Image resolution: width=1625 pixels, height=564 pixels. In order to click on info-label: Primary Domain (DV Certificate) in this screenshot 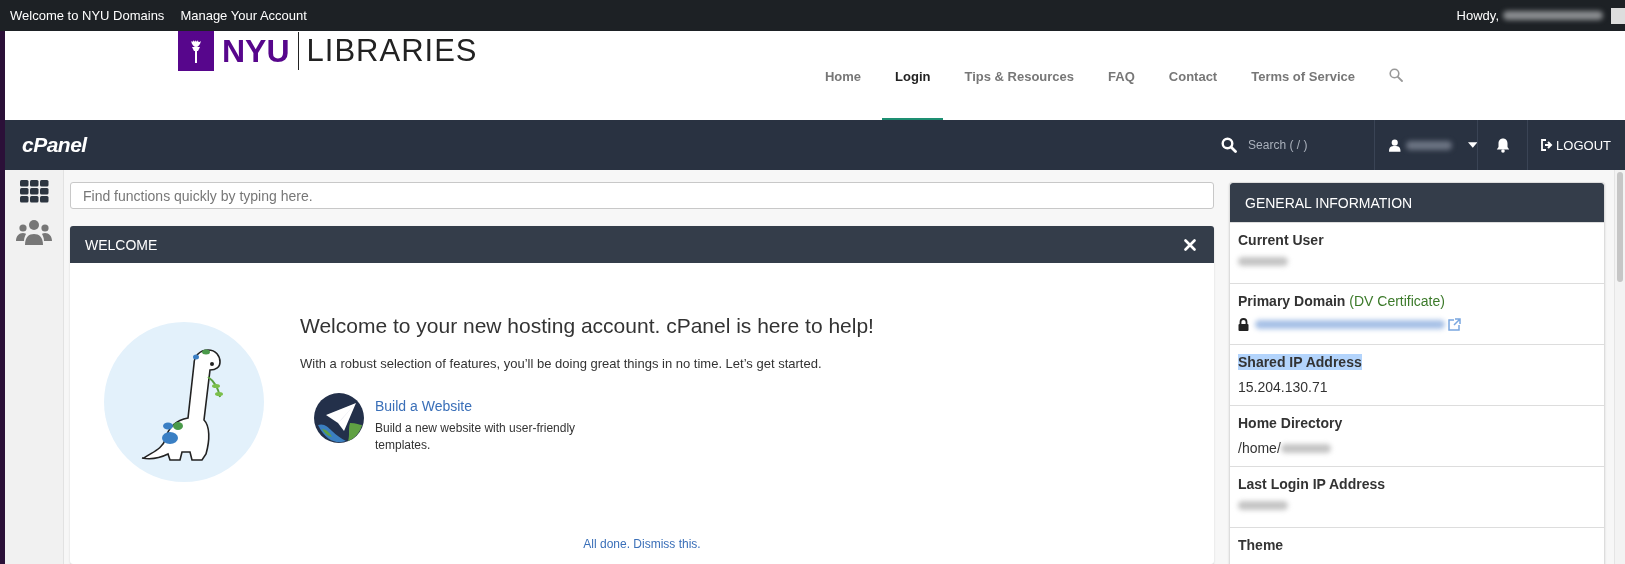, I will do `click(1342, 301)`.